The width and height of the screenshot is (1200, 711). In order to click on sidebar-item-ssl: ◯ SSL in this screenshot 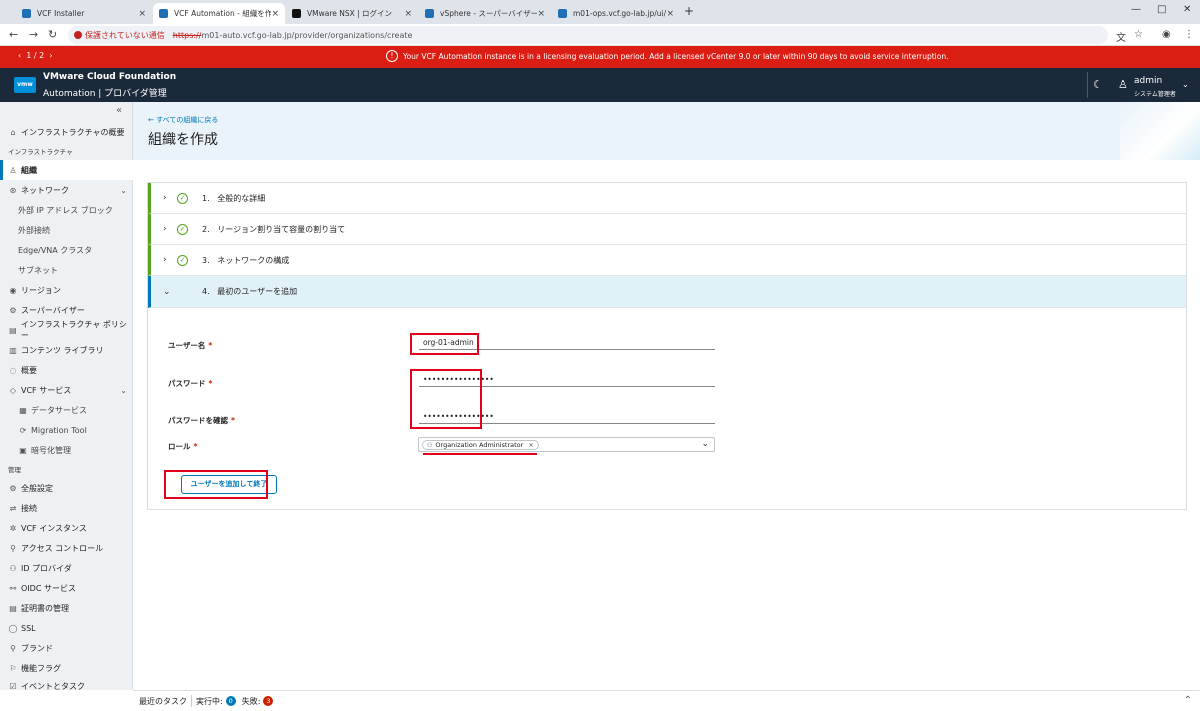, I will do `click(66, 628)`.